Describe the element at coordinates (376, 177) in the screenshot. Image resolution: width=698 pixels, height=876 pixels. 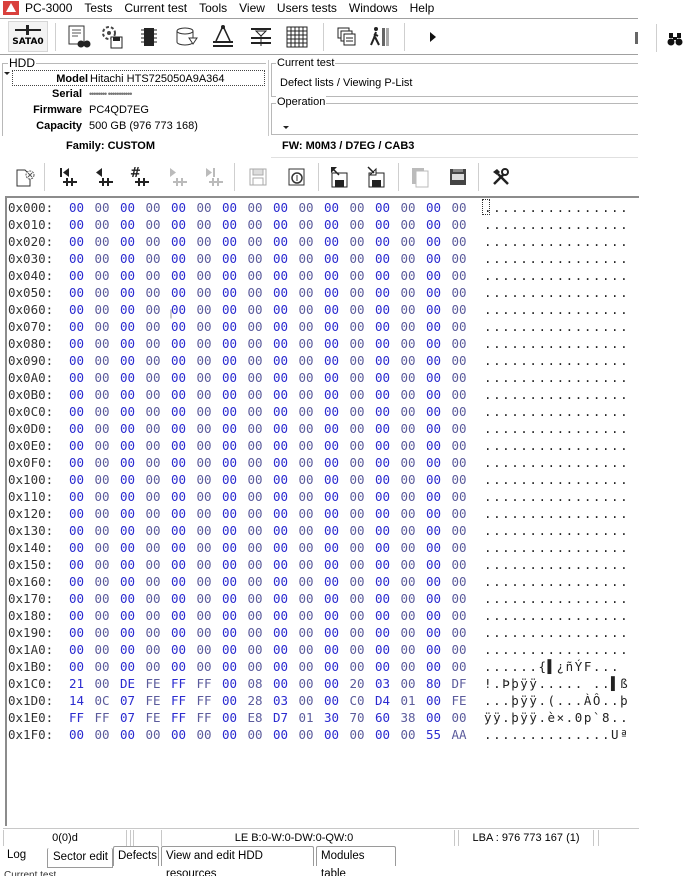
I see `import-from-file-button` at that location.